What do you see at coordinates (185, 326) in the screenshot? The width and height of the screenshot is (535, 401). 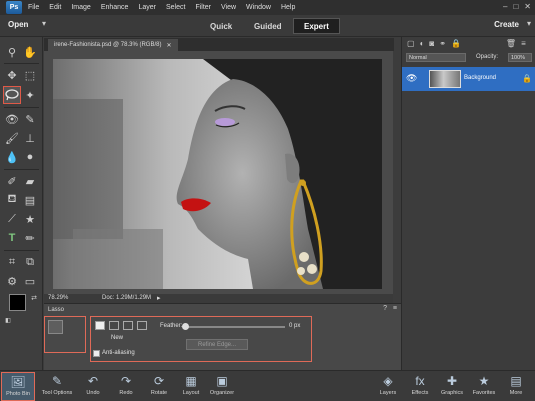 I see `feather-slider-thumb` at bounding box center [185, 326].